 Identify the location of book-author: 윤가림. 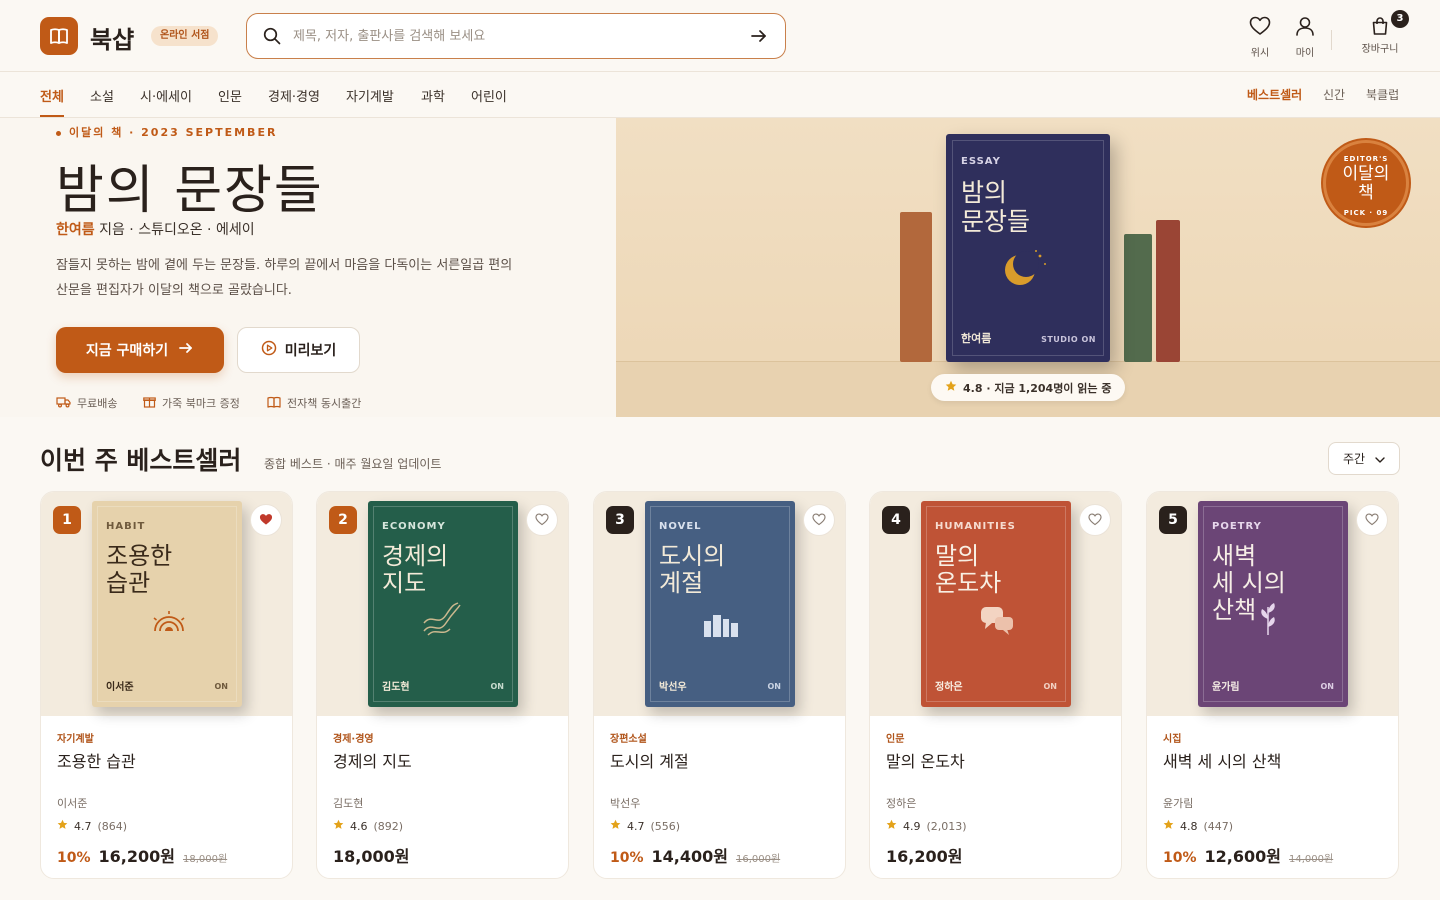
(1178, 803).